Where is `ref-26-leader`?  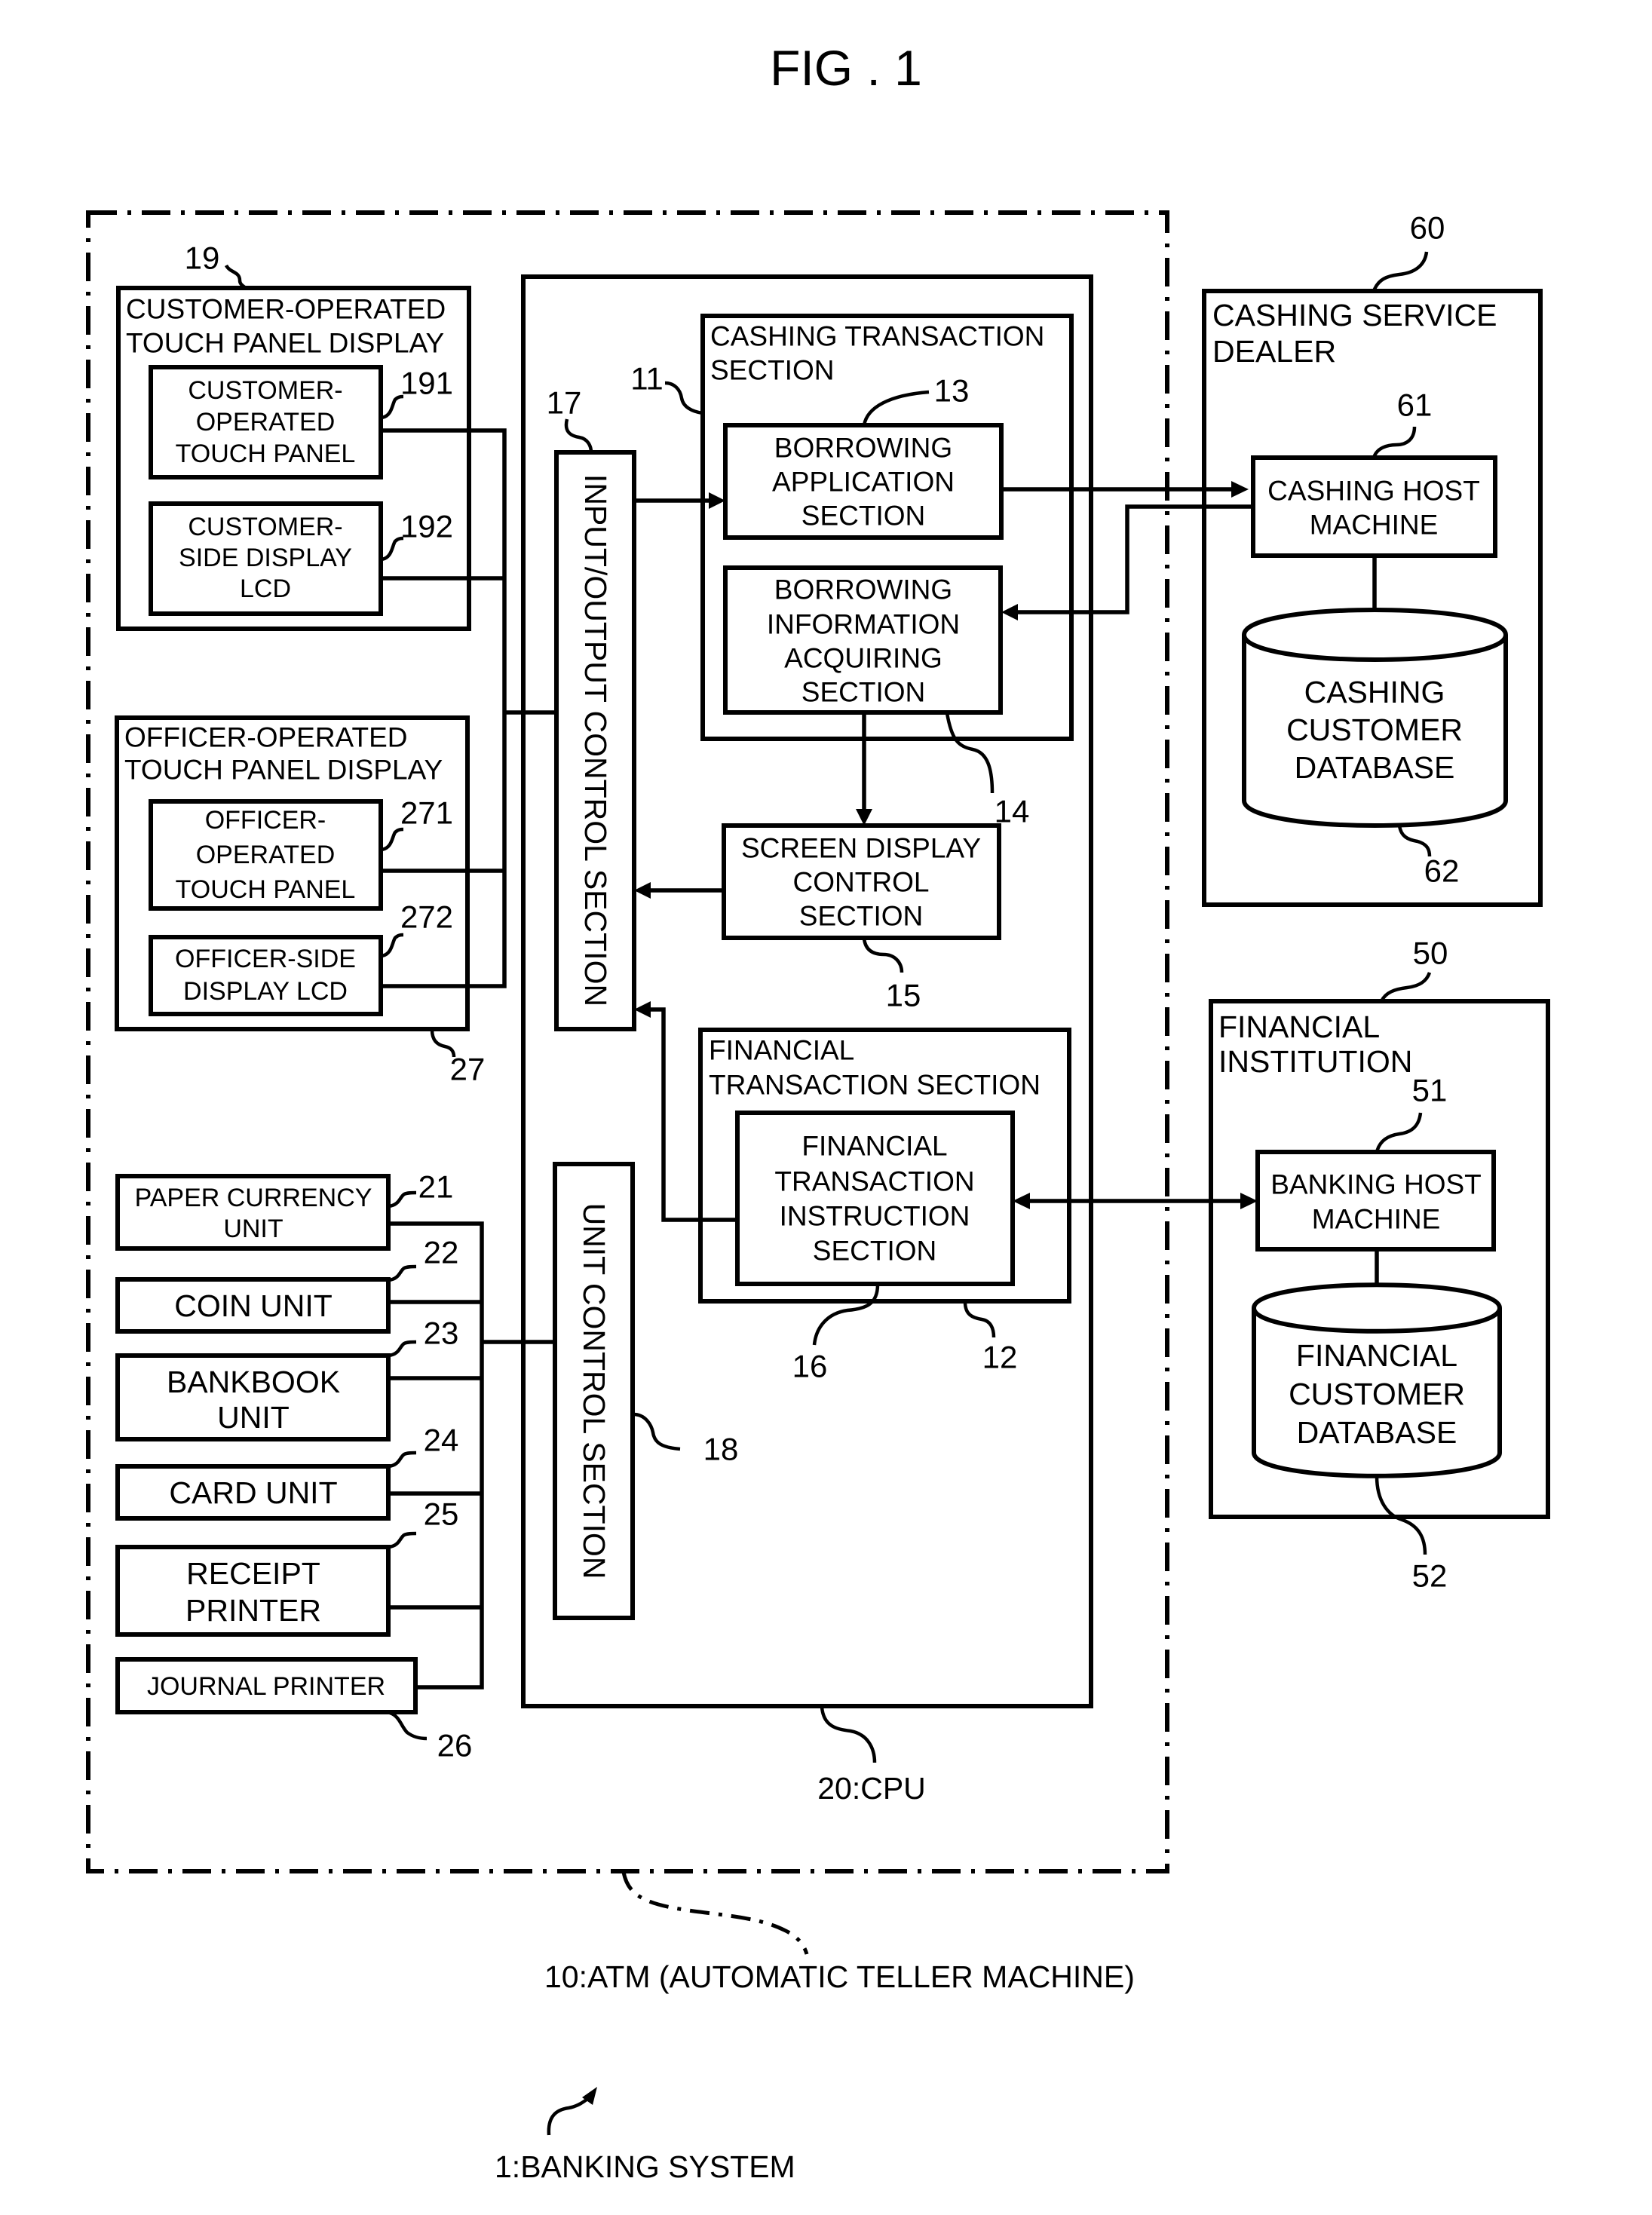
ref-26-leader is located at coordinates (408, 1726).